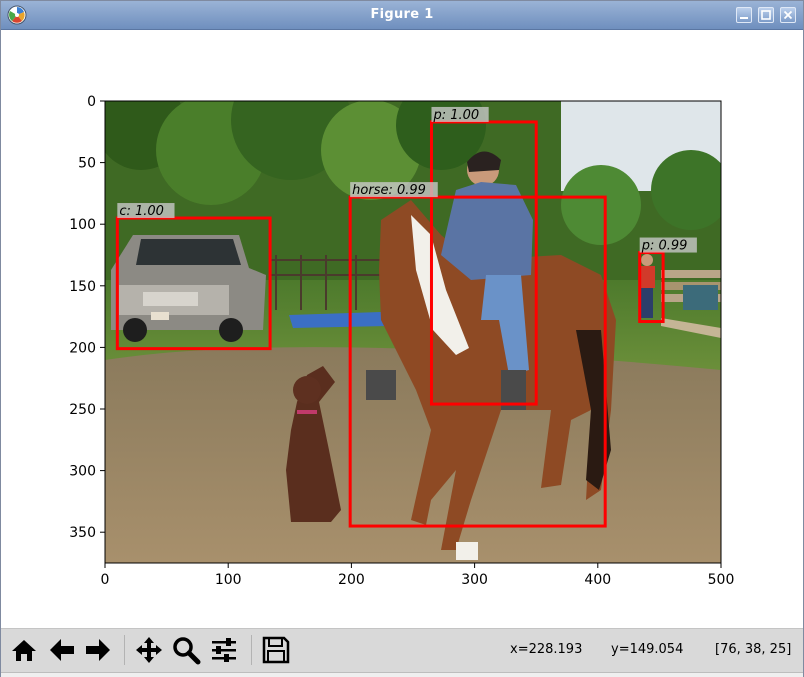 This screenshot has height=677, width=804. Describe the element at coordinates (744, 15) in the screenshot. I see `minimize-button` at that location.